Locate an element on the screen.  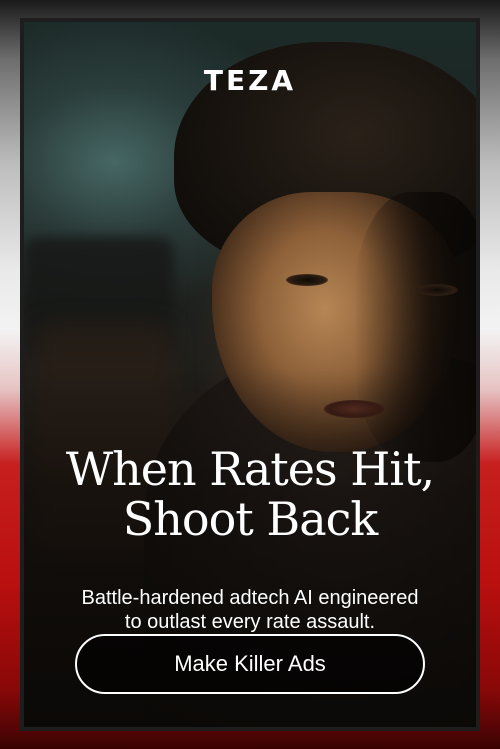
headline: When Rates Hit, Shoot Back is located at coordinates (250, 494).